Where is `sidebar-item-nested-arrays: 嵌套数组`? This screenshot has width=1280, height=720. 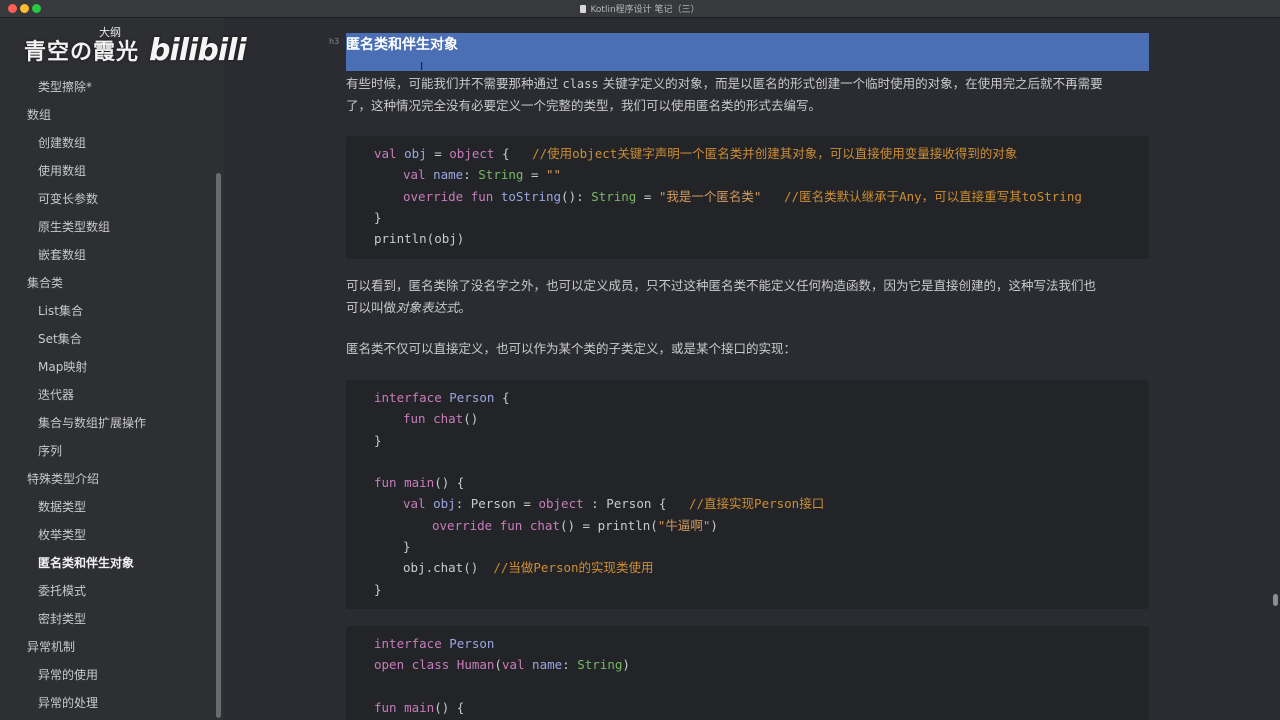 sidebar-item-nested-arrays: 嵌套数组 is located at coordinates (62, 254).